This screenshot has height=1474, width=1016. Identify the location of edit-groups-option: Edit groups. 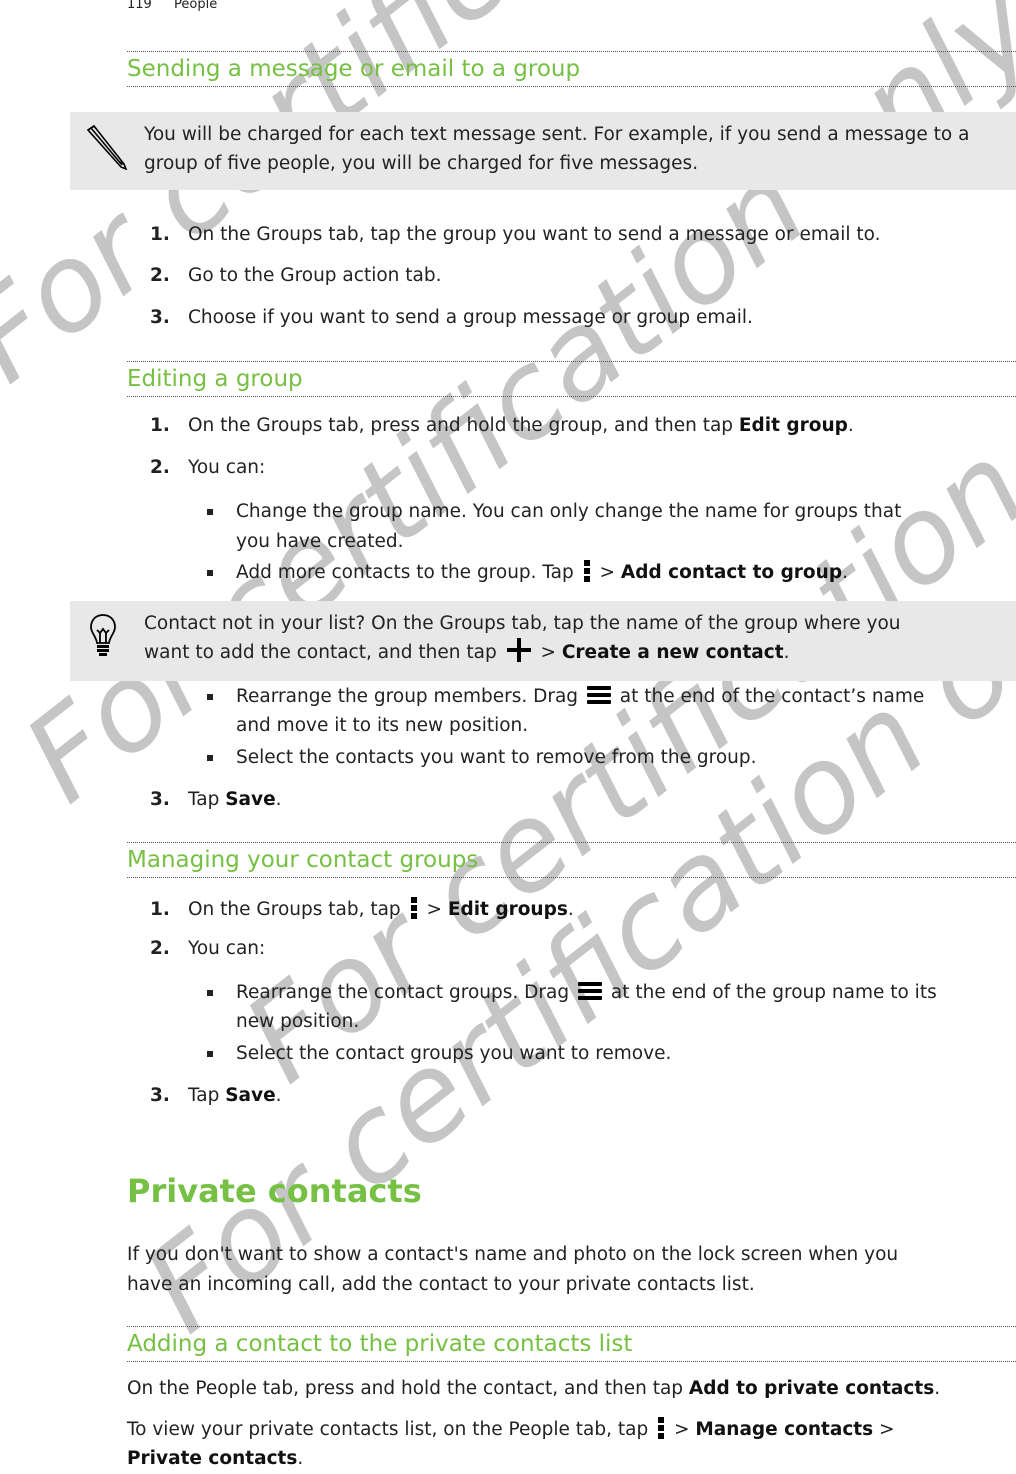
(507, 909).